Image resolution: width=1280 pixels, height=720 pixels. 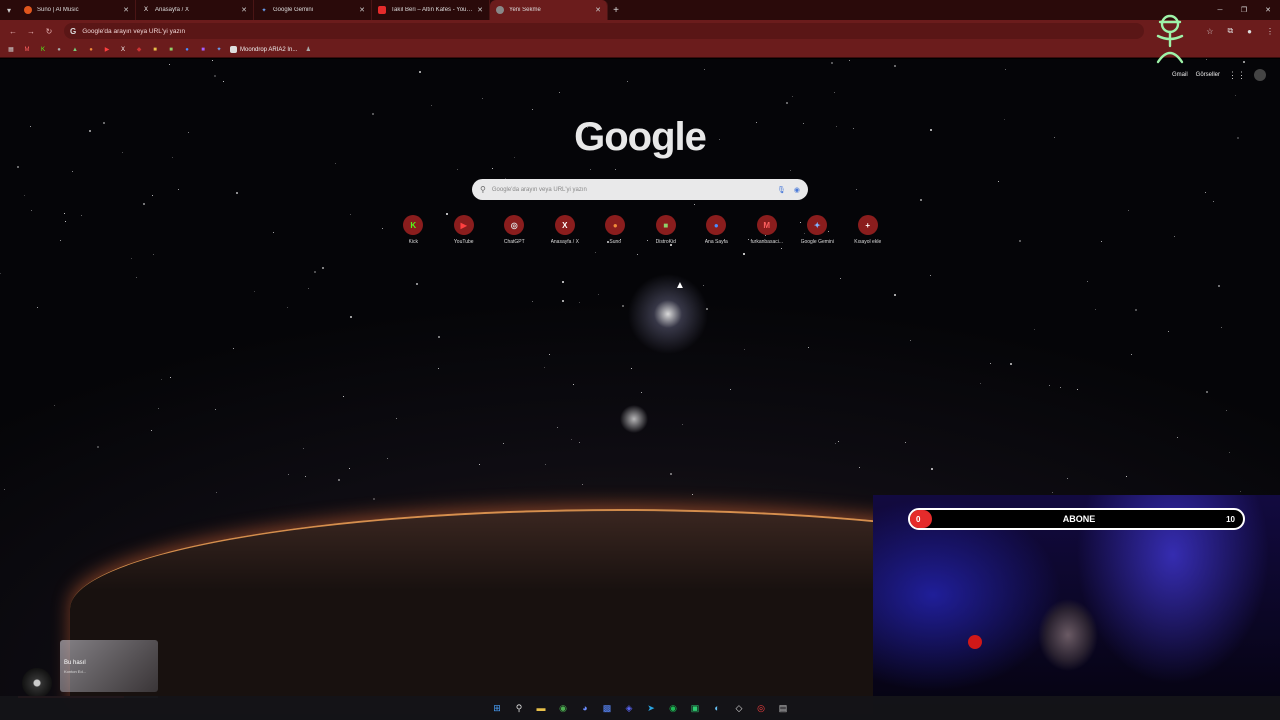 I want to click on microphone-icon: 🎙︎, so click(x=781, y=190).